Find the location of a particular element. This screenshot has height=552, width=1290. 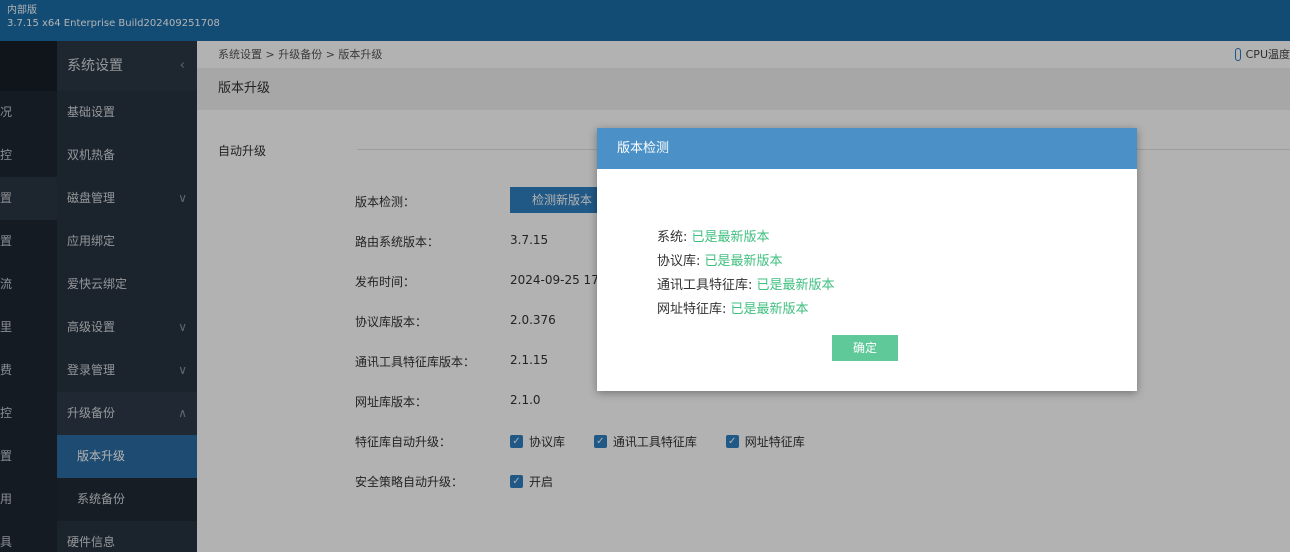

dialog-status-line: 通讯工具特征库: 已是最新版本 is located at coordinates (746, 286).